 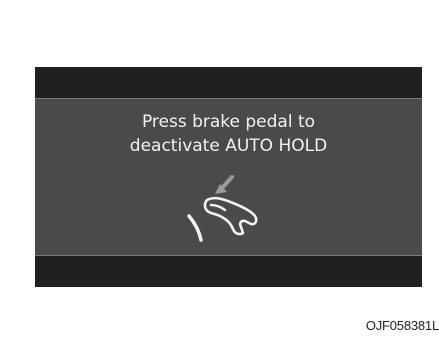 What do you see at coordinates (224, 184) in the screenshot?
I see `press-arrow-icon` at bounding box center [224, 184].